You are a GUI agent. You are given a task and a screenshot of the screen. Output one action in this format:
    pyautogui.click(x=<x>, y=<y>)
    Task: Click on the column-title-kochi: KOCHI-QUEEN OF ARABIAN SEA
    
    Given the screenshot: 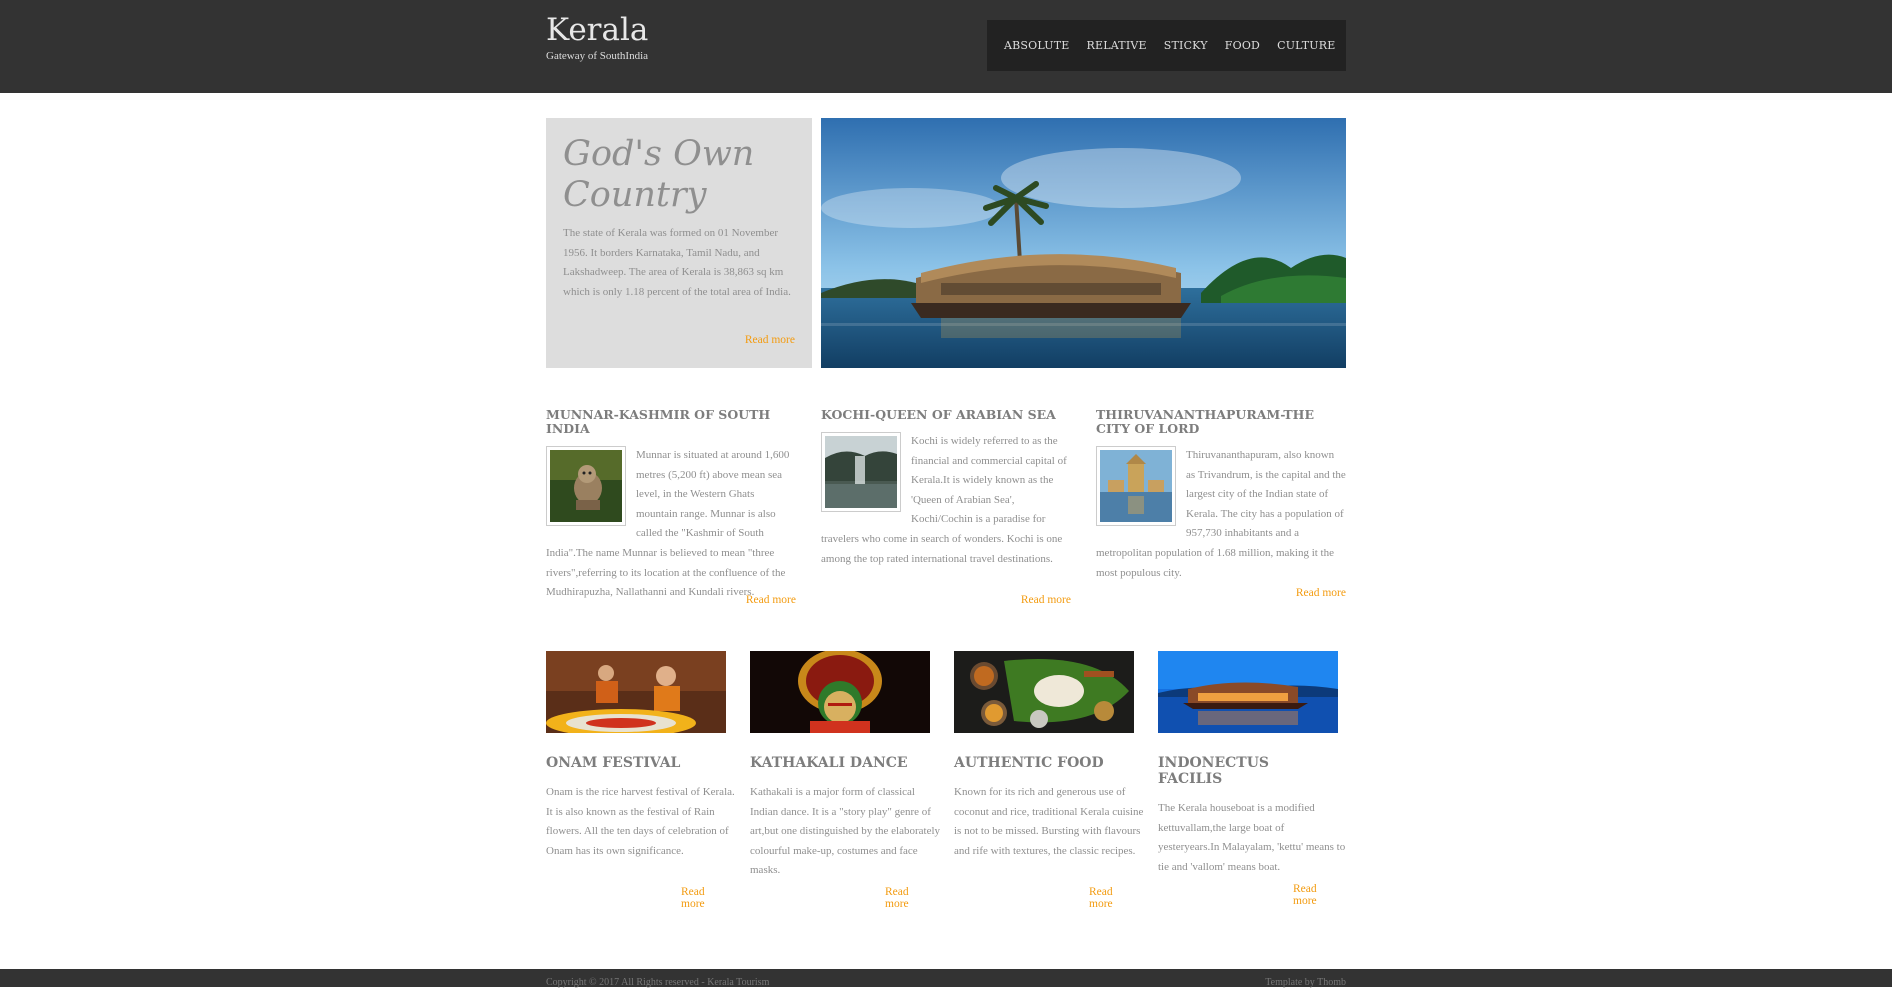 What is the action you would take?
    pyautogui.click(x=946, y=415)
    